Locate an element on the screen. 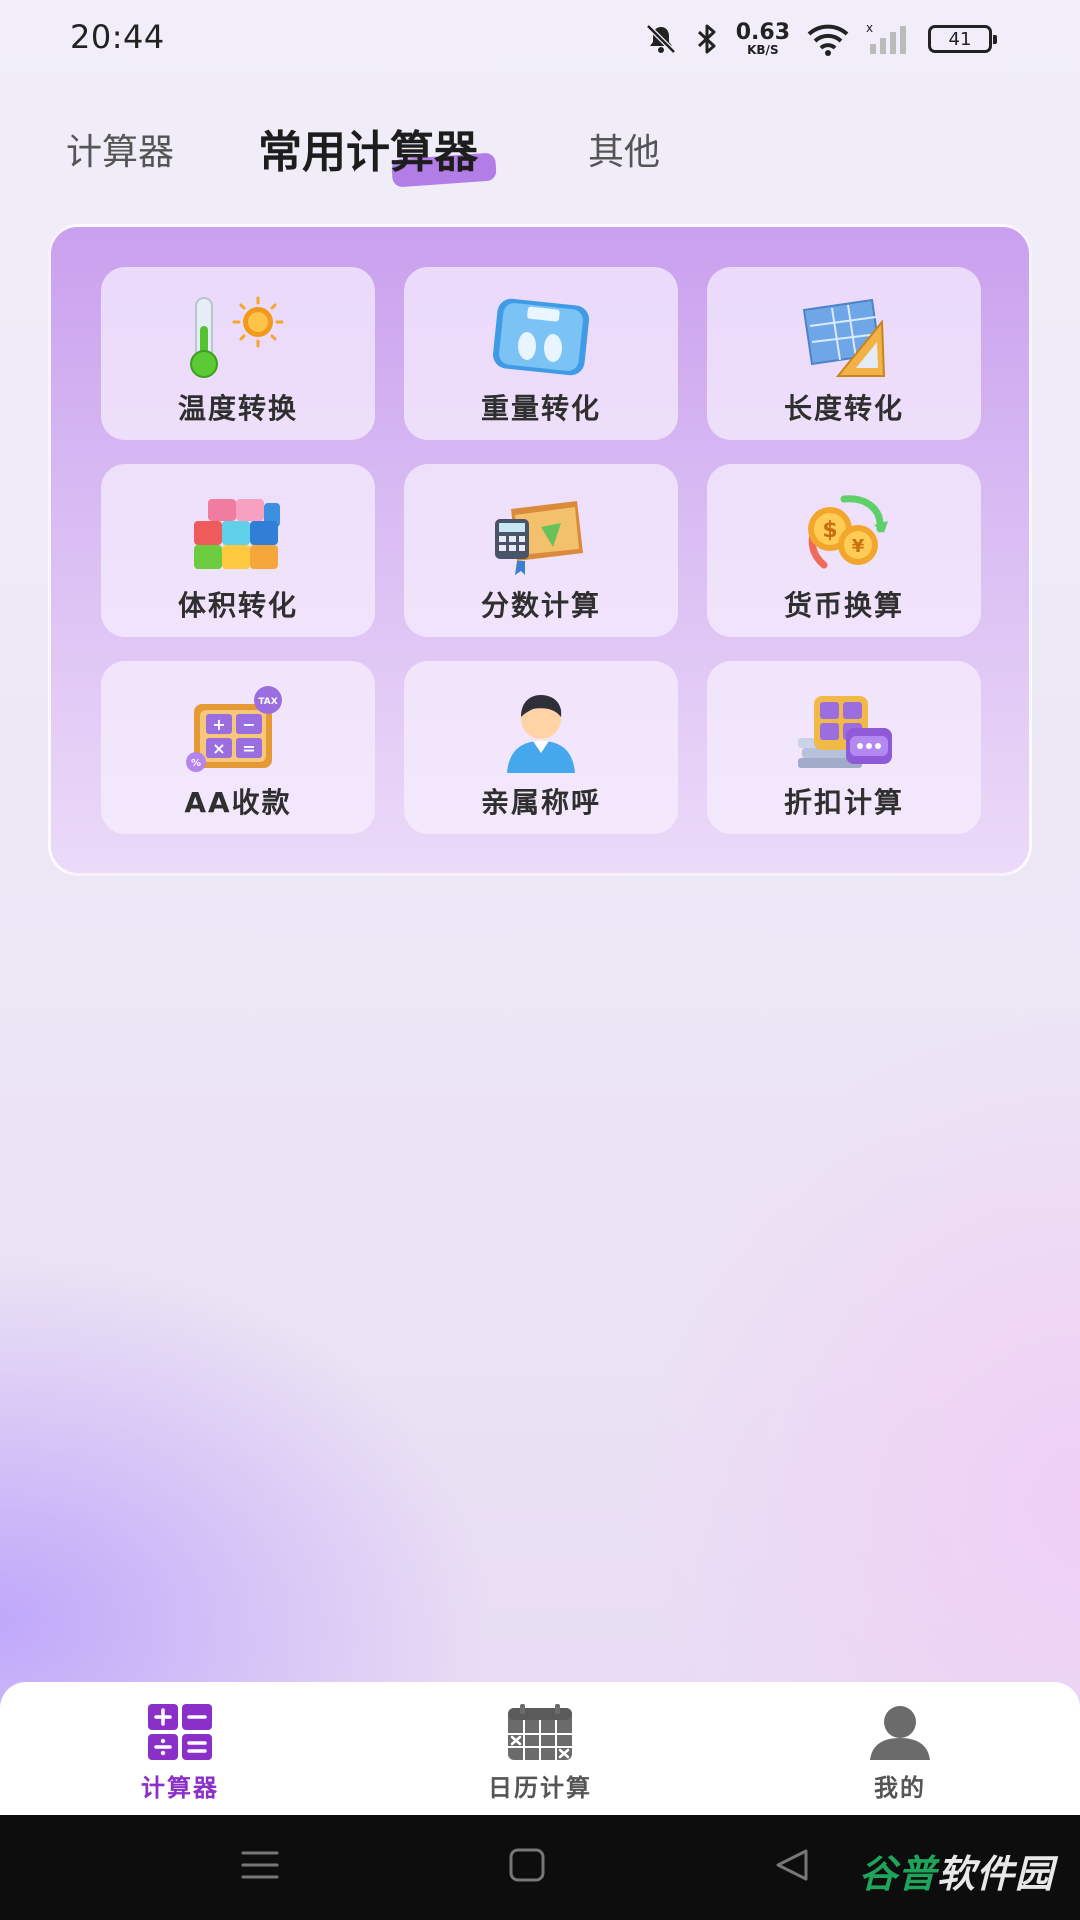 The width and height of the screenshot is (1080, 1920). tool-relatives: 亲属称呼 is located at coordinates (541, 747).